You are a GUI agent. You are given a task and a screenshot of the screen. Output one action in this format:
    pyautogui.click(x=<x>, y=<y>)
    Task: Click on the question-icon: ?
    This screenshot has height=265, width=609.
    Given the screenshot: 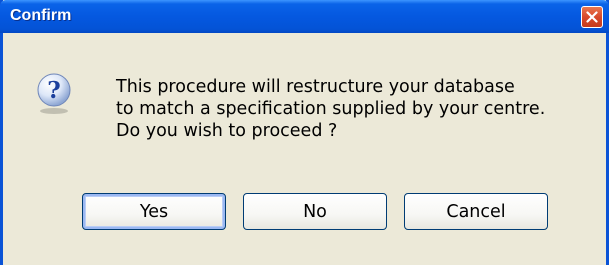 What is the action you would take?
    pyautogui.click(x=54, y=93)
    